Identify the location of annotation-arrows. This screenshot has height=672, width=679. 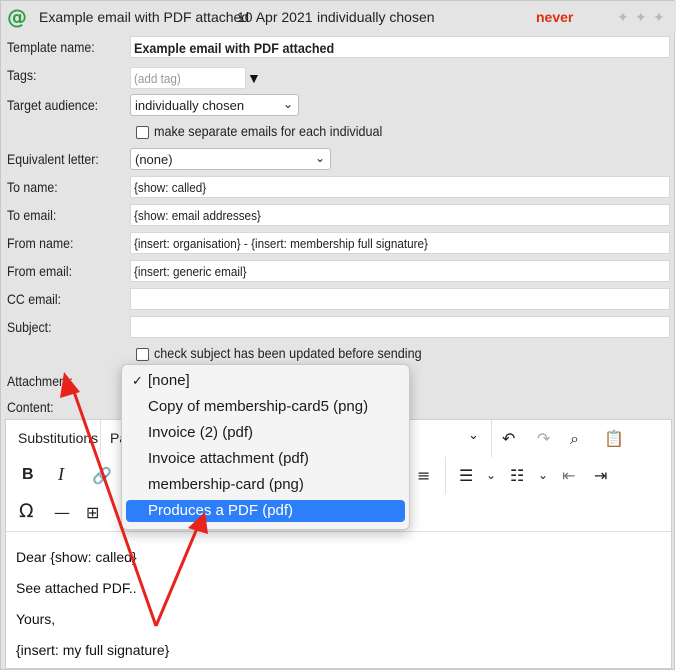
(134, 499).